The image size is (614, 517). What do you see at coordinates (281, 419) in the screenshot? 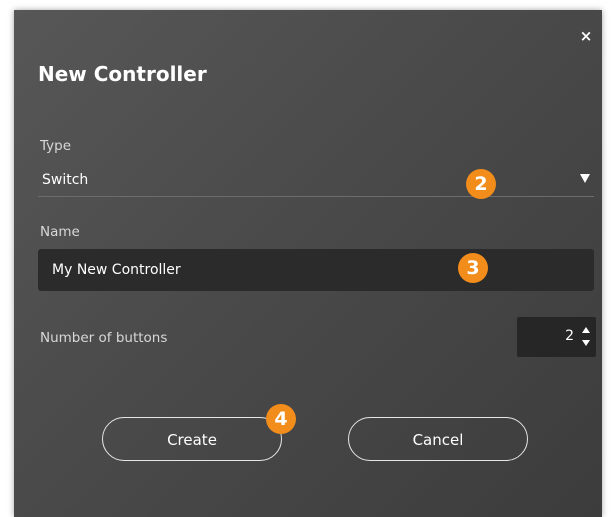
I see `callout-badge-4: 4` at bounding box center [281, 419].